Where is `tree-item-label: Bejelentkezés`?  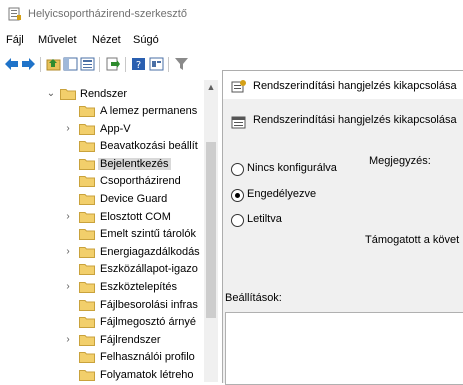 tree-item-label: Bejelentkezés is located at coordinates (134, 163).